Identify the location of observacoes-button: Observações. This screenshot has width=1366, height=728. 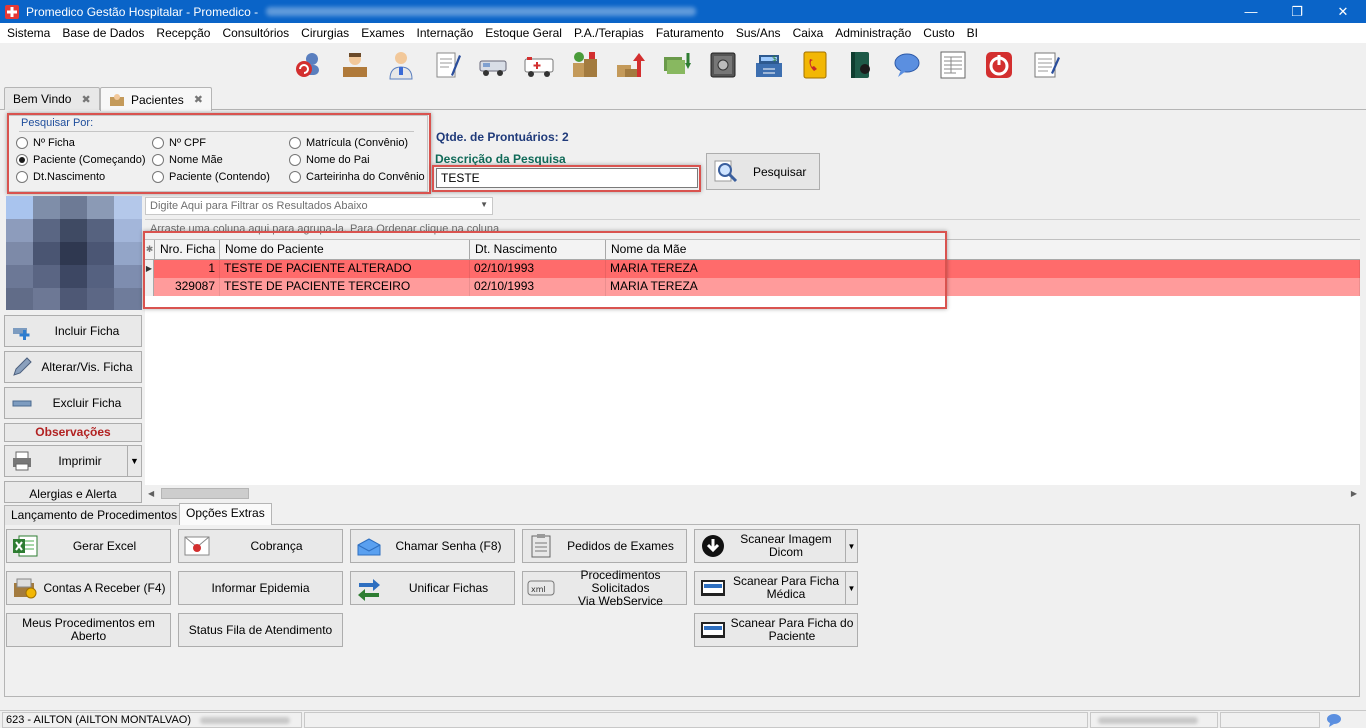
(73, 432).